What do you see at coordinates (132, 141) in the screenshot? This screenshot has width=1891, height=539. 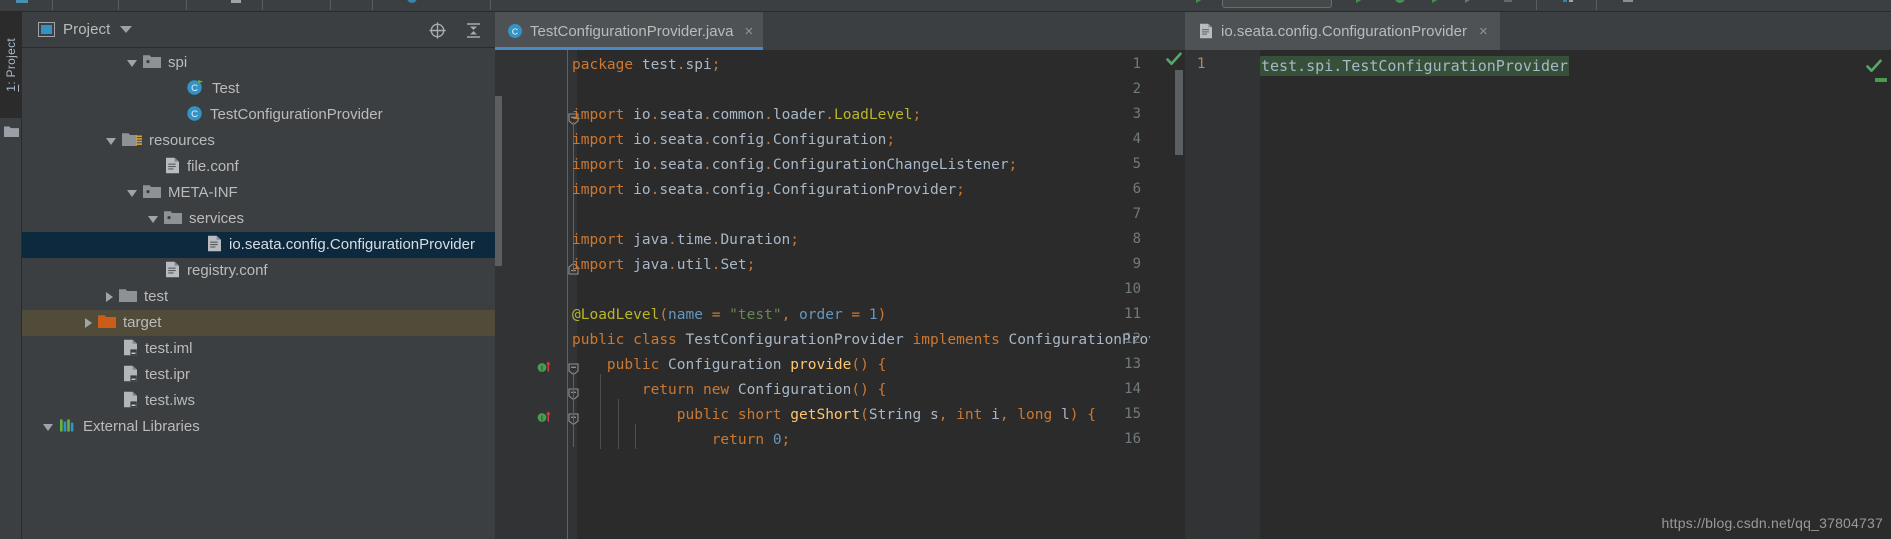 I see `resources-folder-icon` at bounding box center [132, 141].